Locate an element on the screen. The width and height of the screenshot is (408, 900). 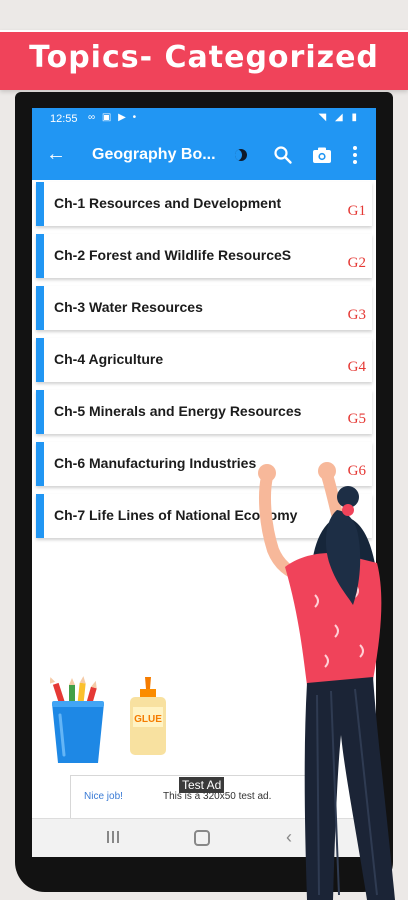
glue-label: GLUE is located at coordinates (148, 719).